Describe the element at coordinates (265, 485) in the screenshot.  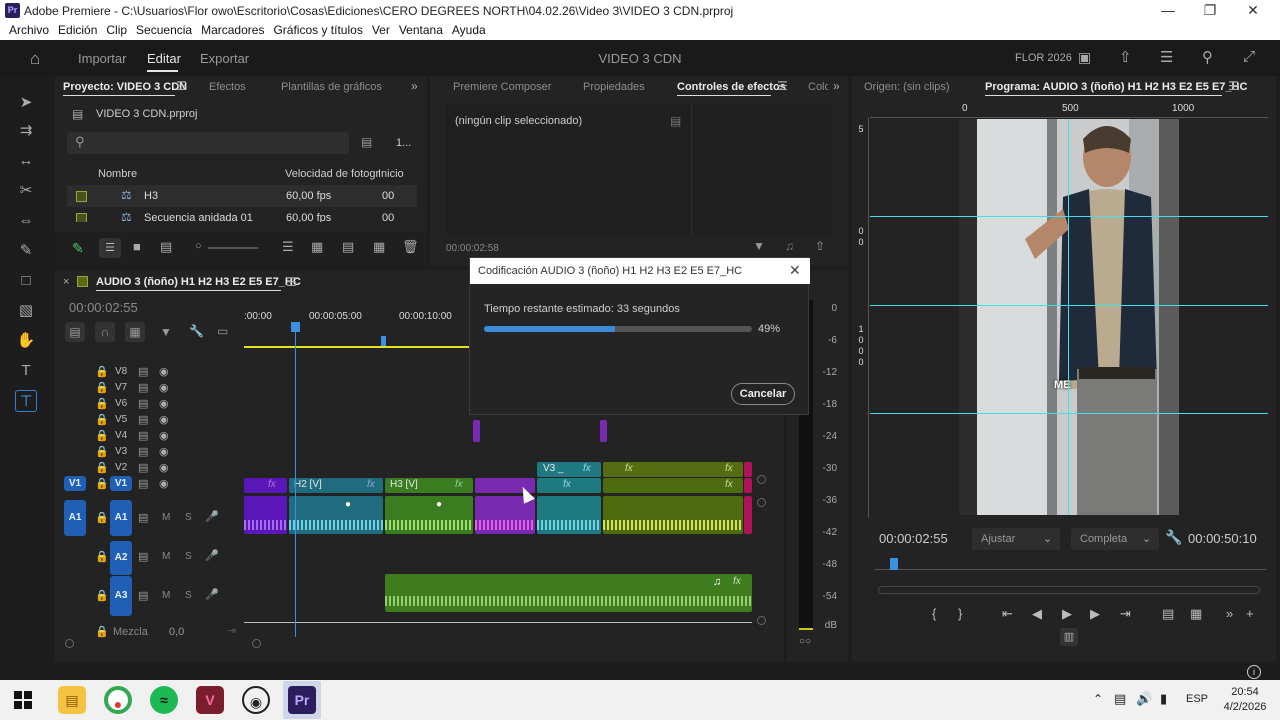
I see `clip-v1-purple: fx` at that location.